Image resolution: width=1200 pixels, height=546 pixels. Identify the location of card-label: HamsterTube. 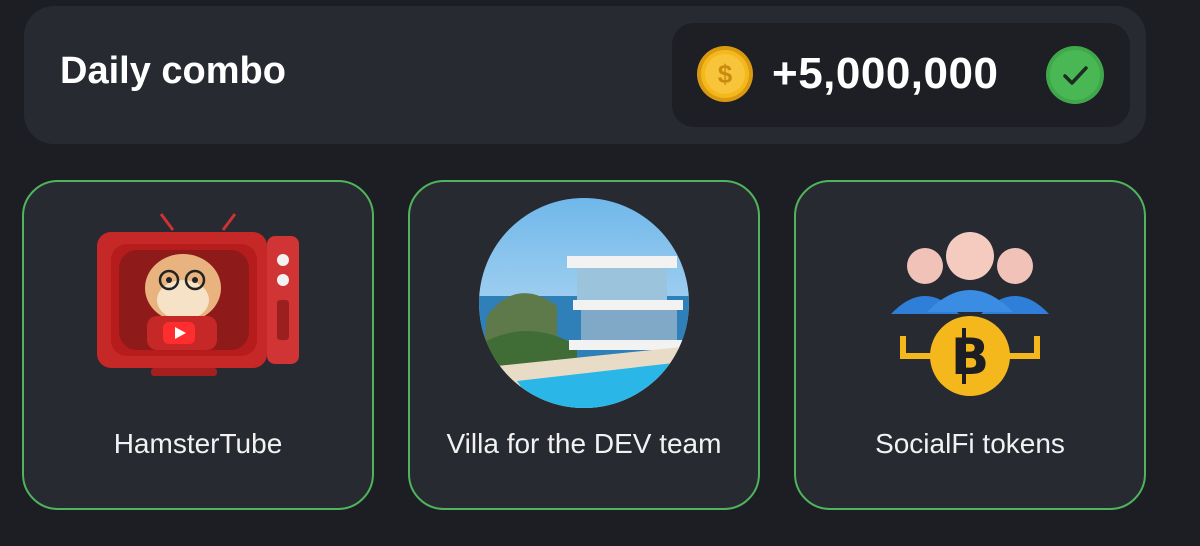
(198, 443).